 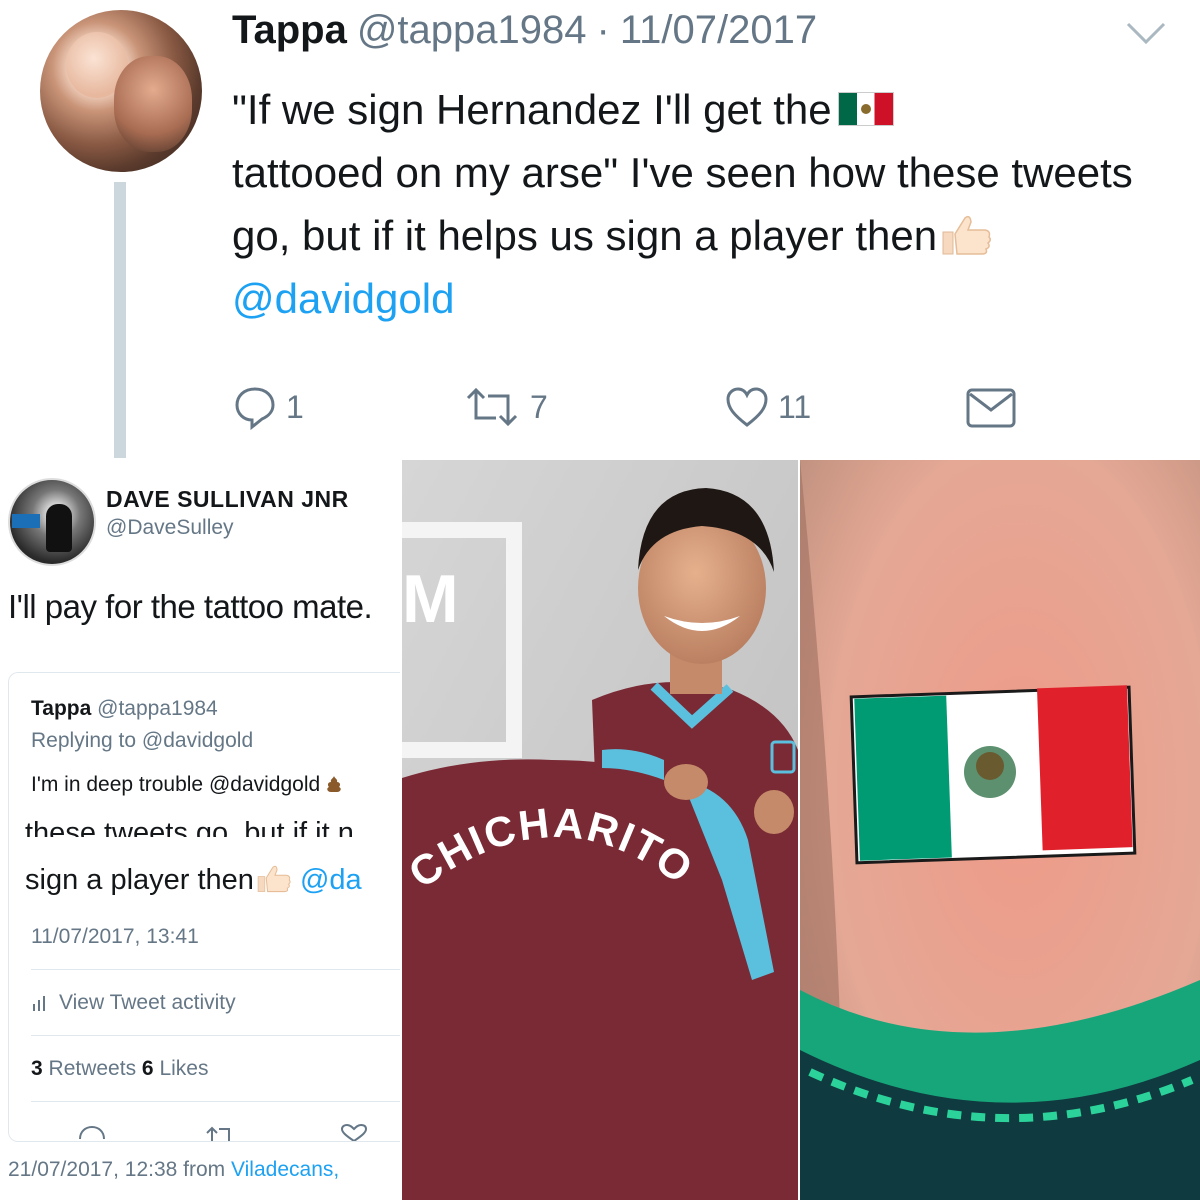 I want to click on reply-timestamp: 21/07/2017, 12:38 from Viladecans,, so click(x=173, y=1170).